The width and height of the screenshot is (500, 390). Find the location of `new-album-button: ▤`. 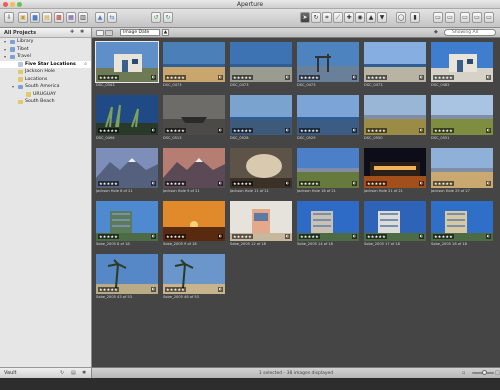

new-album-button: ▤ is located at coordinates (47, 17).